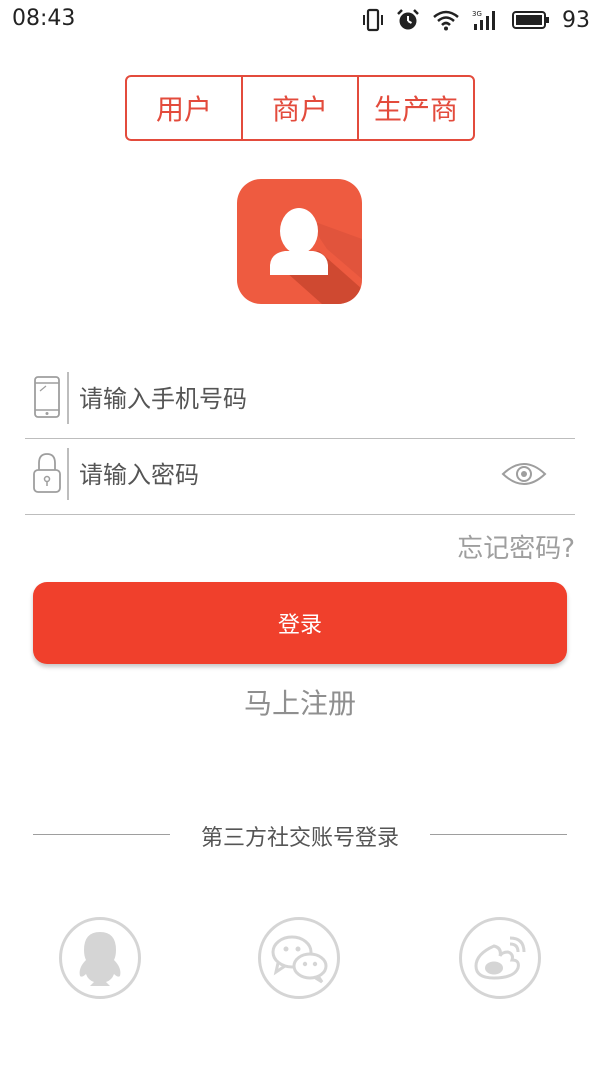 The image size is (600, 1067). I want to click on password-input, so click(289, 475).